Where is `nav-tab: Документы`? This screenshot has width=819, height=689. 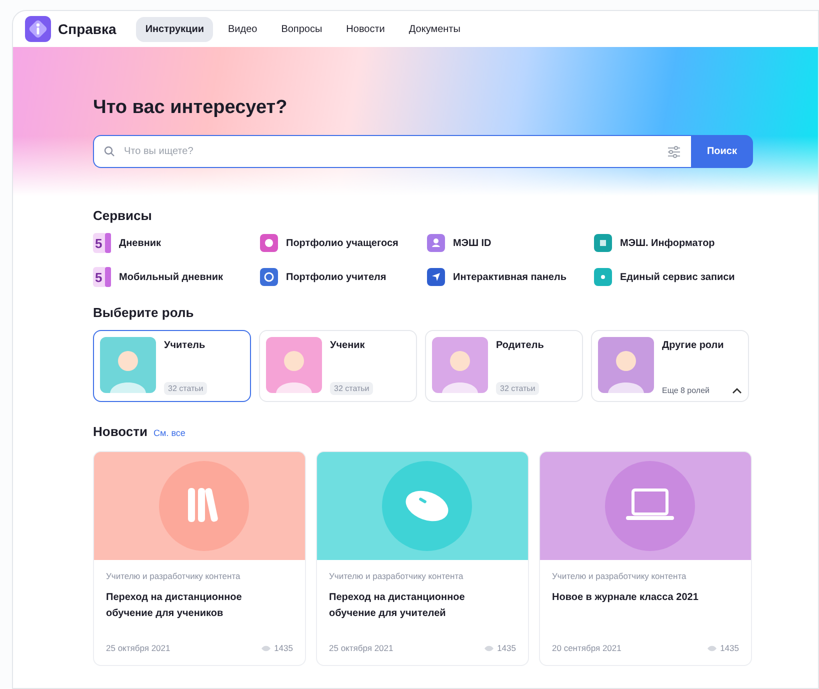
nav-tab: Документы is located at coordinates (435, 29).